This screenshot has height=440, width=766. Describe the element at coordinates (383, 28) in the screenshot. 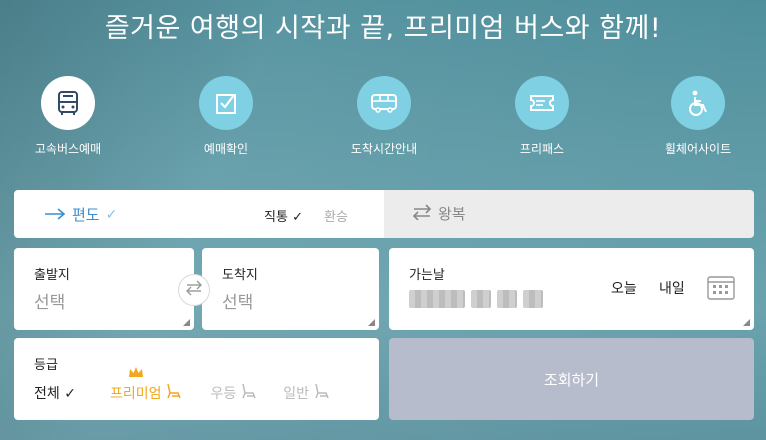

I see `page-headline: 즐거운 여행의 시작과 끝, 프리미엄 버스와 함께!` at that location.